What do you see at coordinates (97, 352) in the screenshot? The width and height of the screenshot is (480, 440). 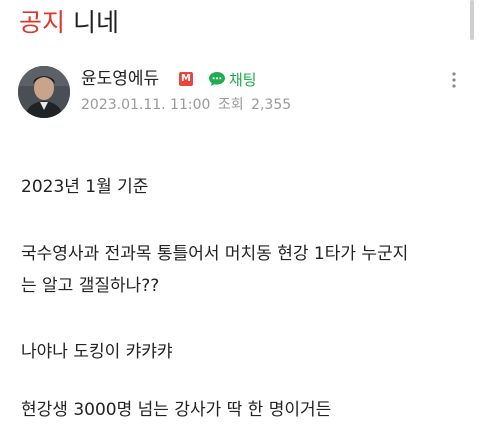 I see `content-line: 나야나 도킹이 캬캬캬` at bounding box center [97, 352].